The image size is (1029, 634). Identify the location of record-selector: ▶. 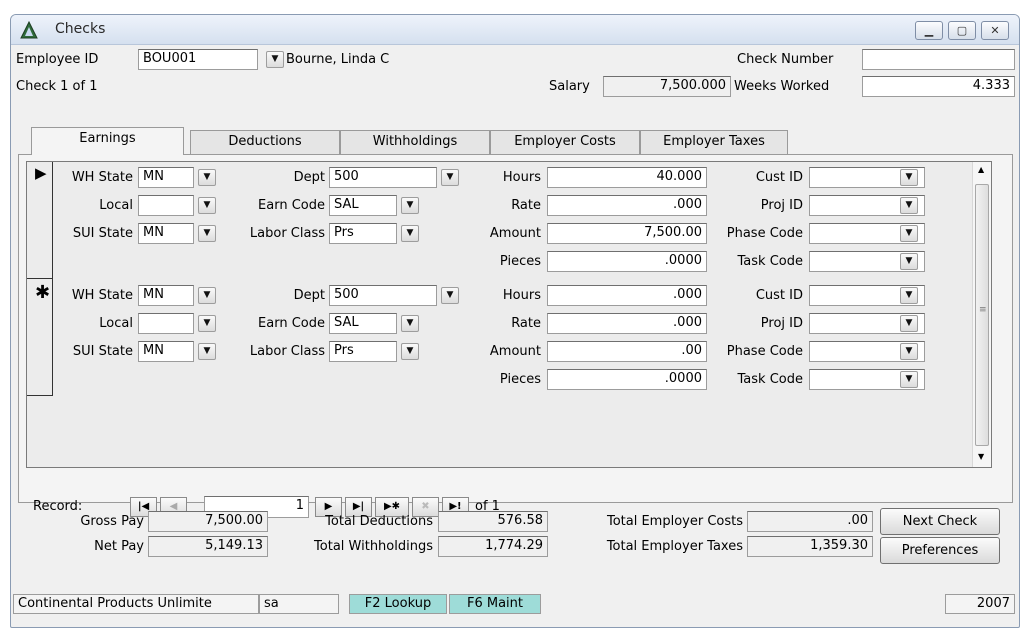
(40, 220).